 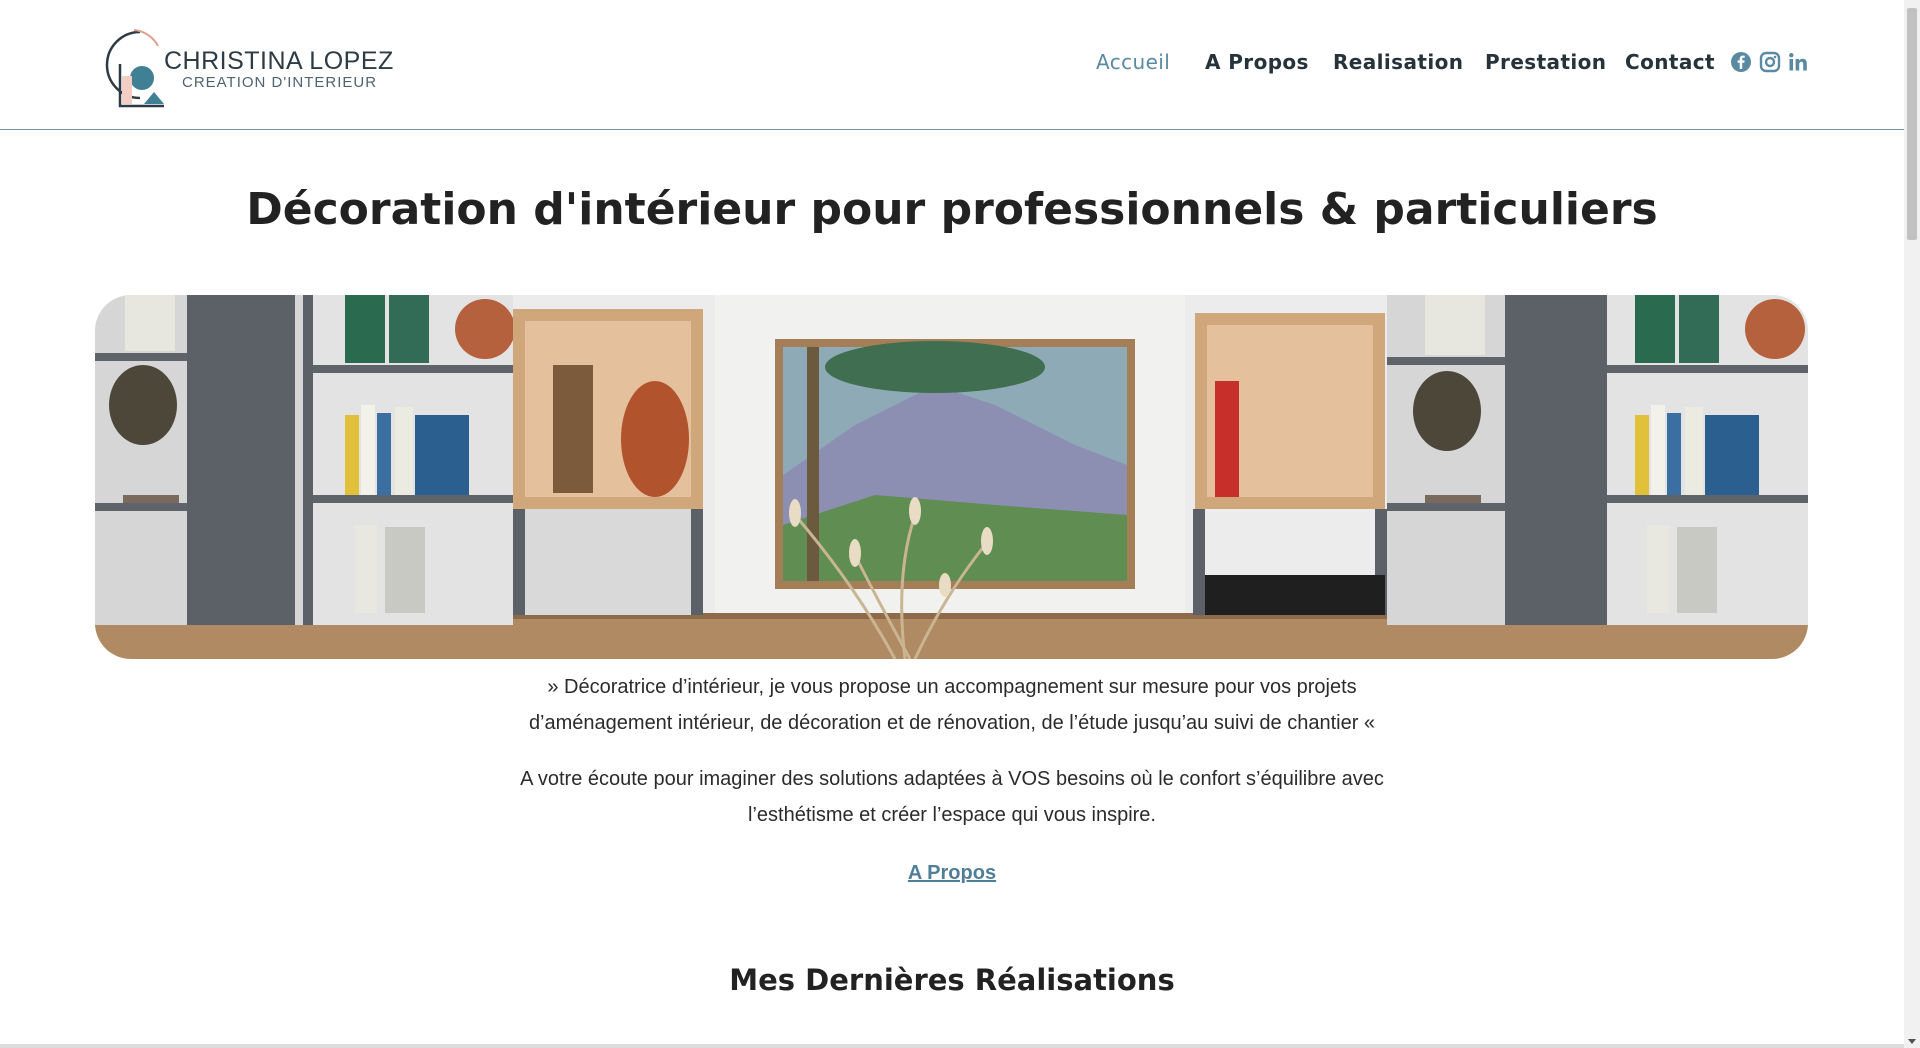 I want to click on social-links, so click(x=1770, y=65).